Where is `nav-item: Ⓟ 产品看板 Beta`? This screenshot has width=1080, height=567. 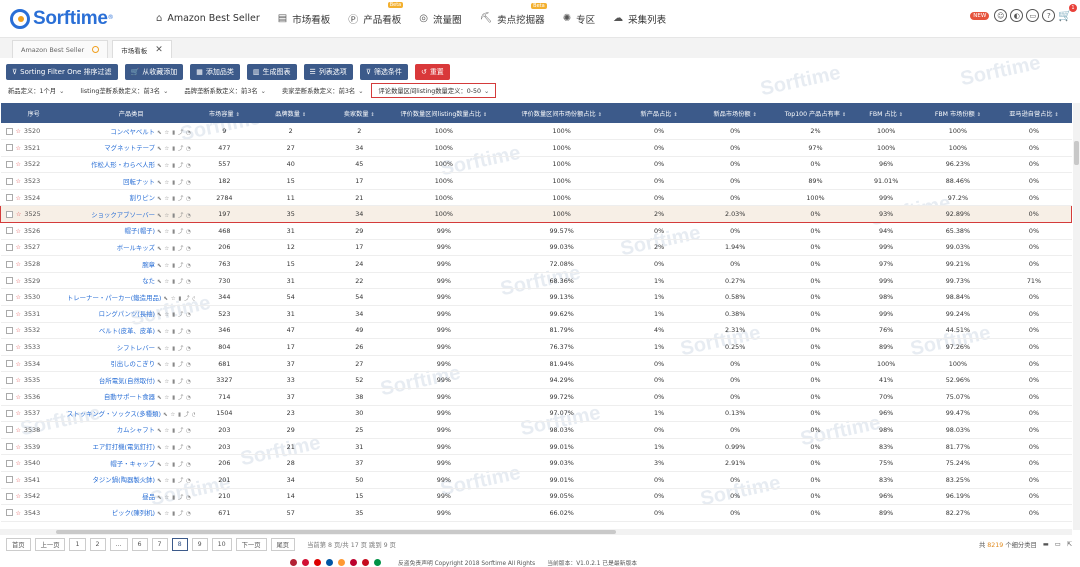
nav-item: Ⓟ 产品看板 Beta is located at coordinates (376, 14).